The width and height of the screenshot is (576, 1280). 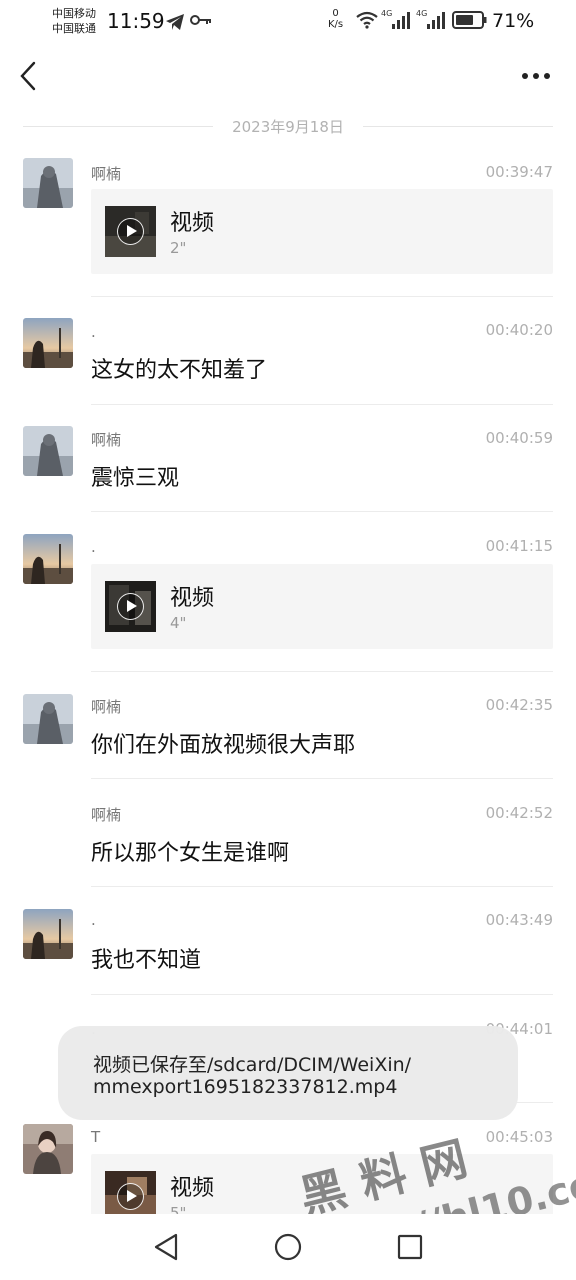 What do you see at coordinates (336, 24) in the screenshot?
I see `network-speed-unit: K/s` at bounding box center [336, 24].